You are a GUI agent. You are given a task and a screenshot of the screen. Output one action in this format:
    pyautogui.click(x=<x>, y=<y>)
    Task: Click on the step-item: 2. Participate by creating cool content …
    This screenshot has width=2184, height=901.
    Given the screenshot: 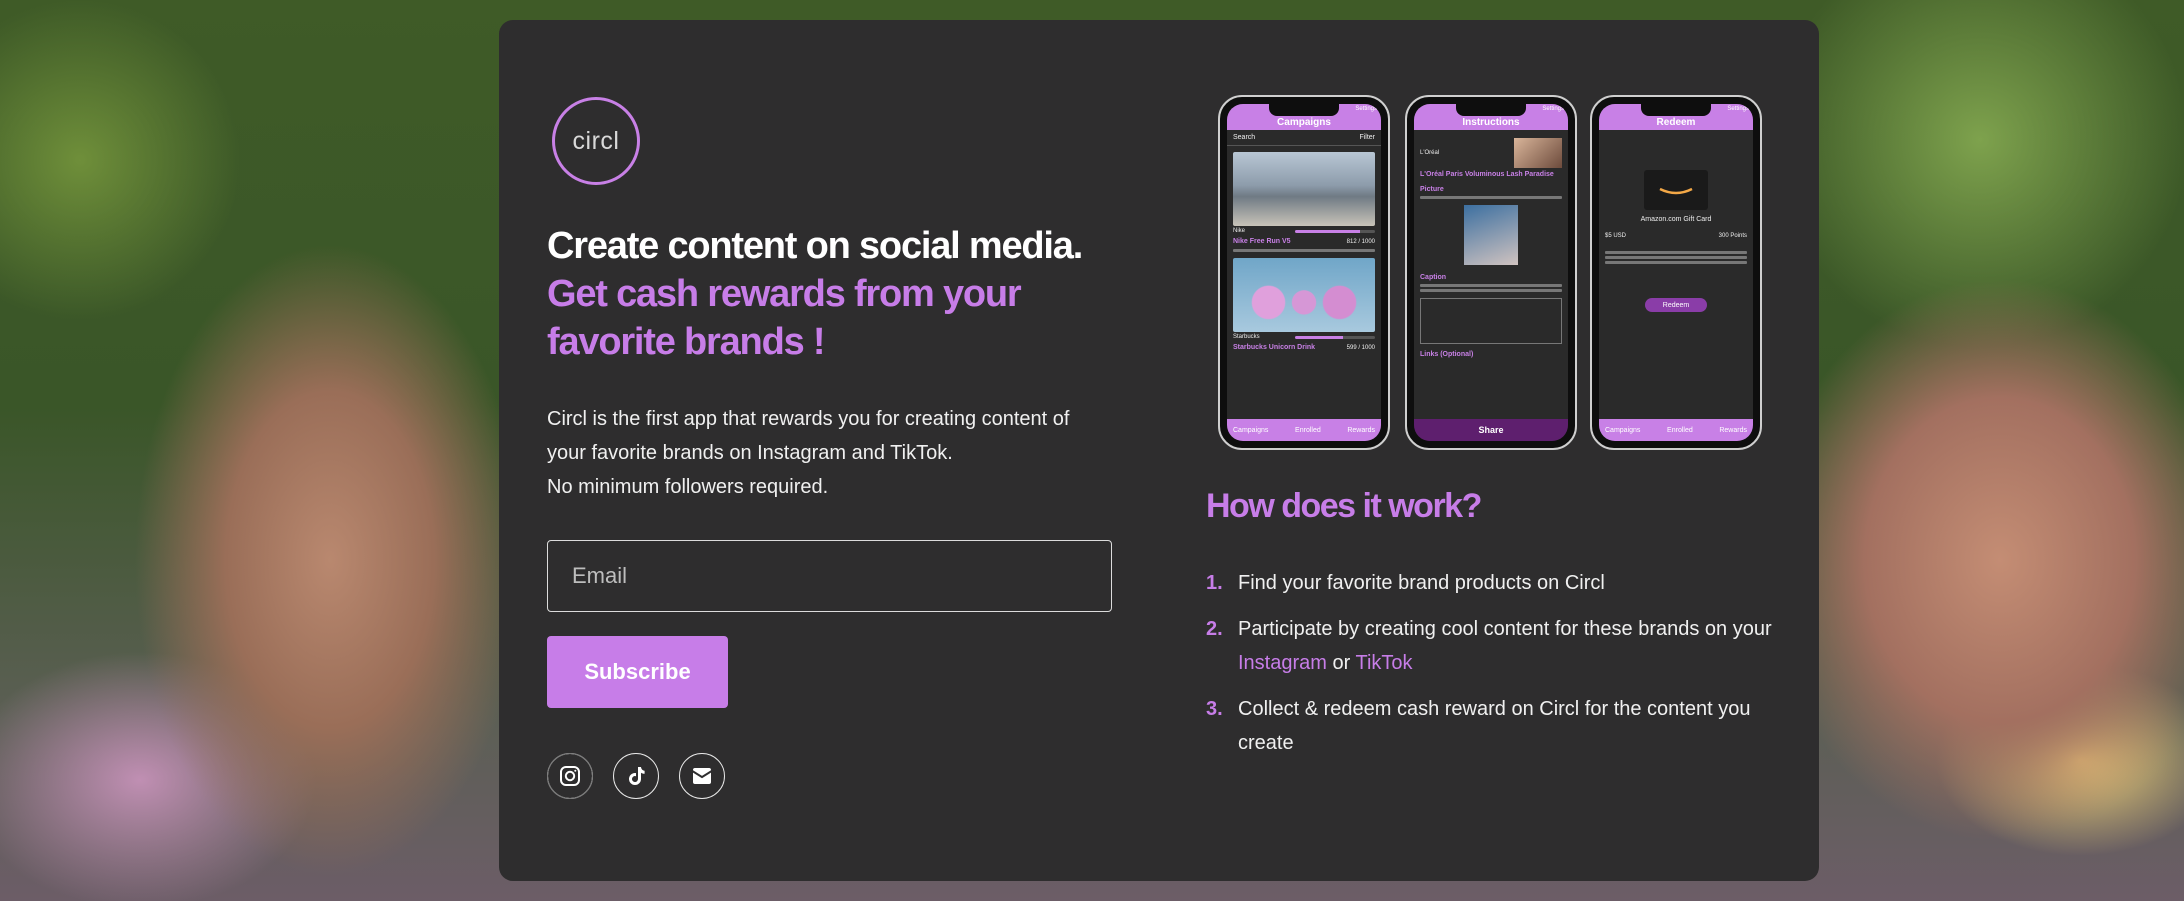 What is the action you would take?
    pyautogui.click(x=1501, y=646)
    